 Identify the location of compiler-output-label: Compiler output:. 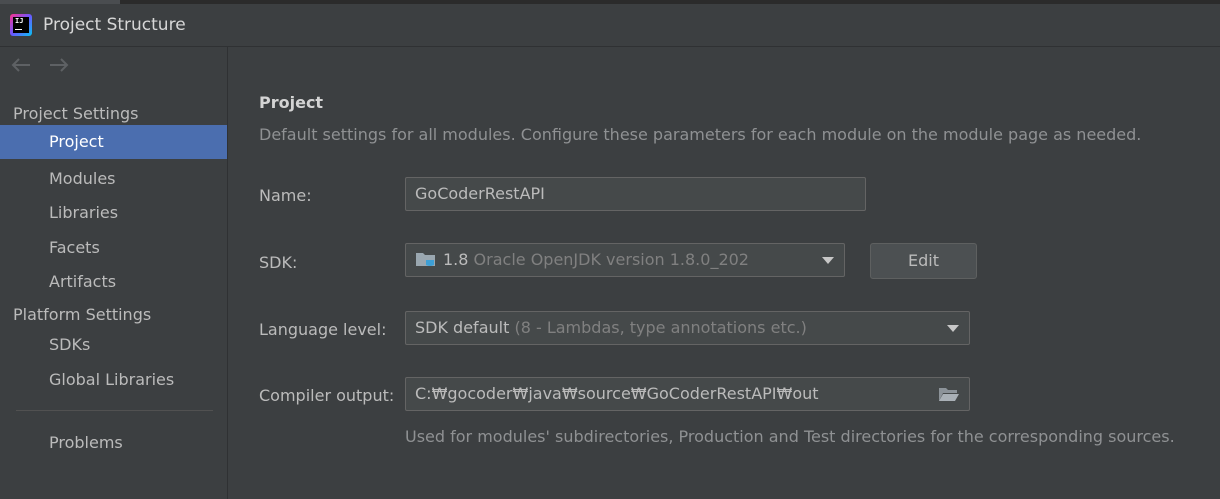
(327, 395).